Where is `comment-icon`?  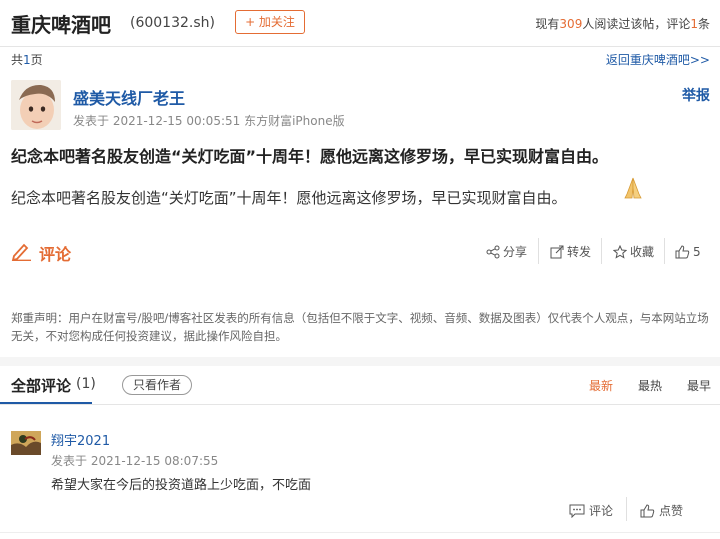
comment-icon is located at coordinates (577, 511).